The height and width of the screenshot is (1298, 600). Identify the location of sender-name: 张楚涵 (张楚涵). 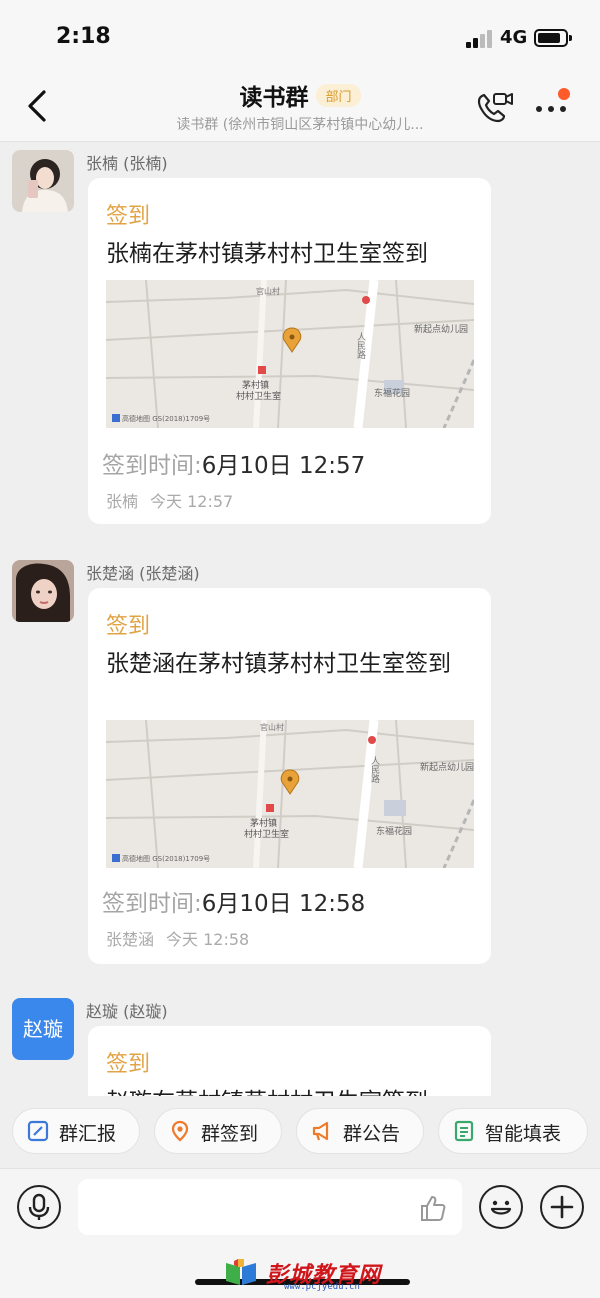
(143, 573).